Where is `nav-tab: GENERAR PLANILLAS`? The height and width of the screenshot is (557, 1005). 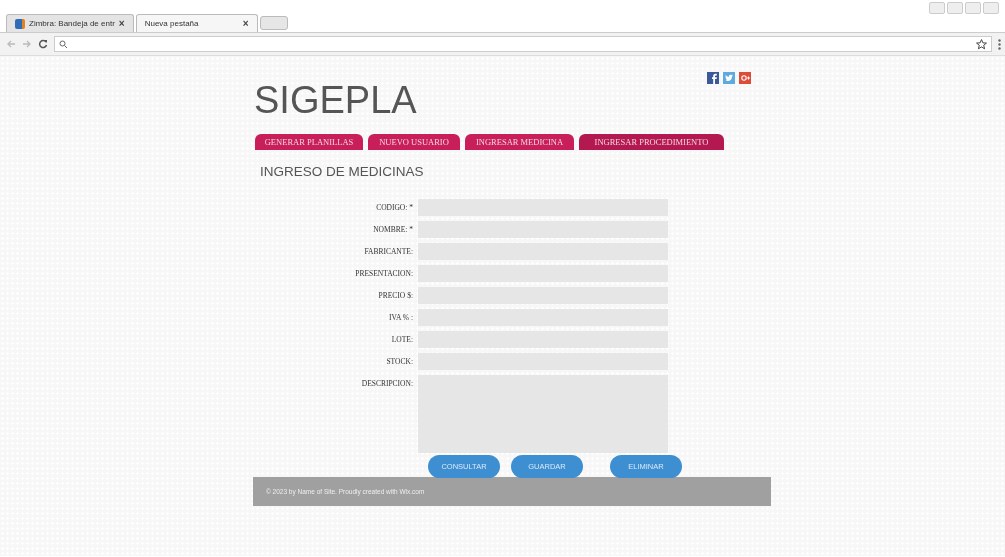 nav-tab: GENERAR PLANILLAS is located at coordinates (309, 142).